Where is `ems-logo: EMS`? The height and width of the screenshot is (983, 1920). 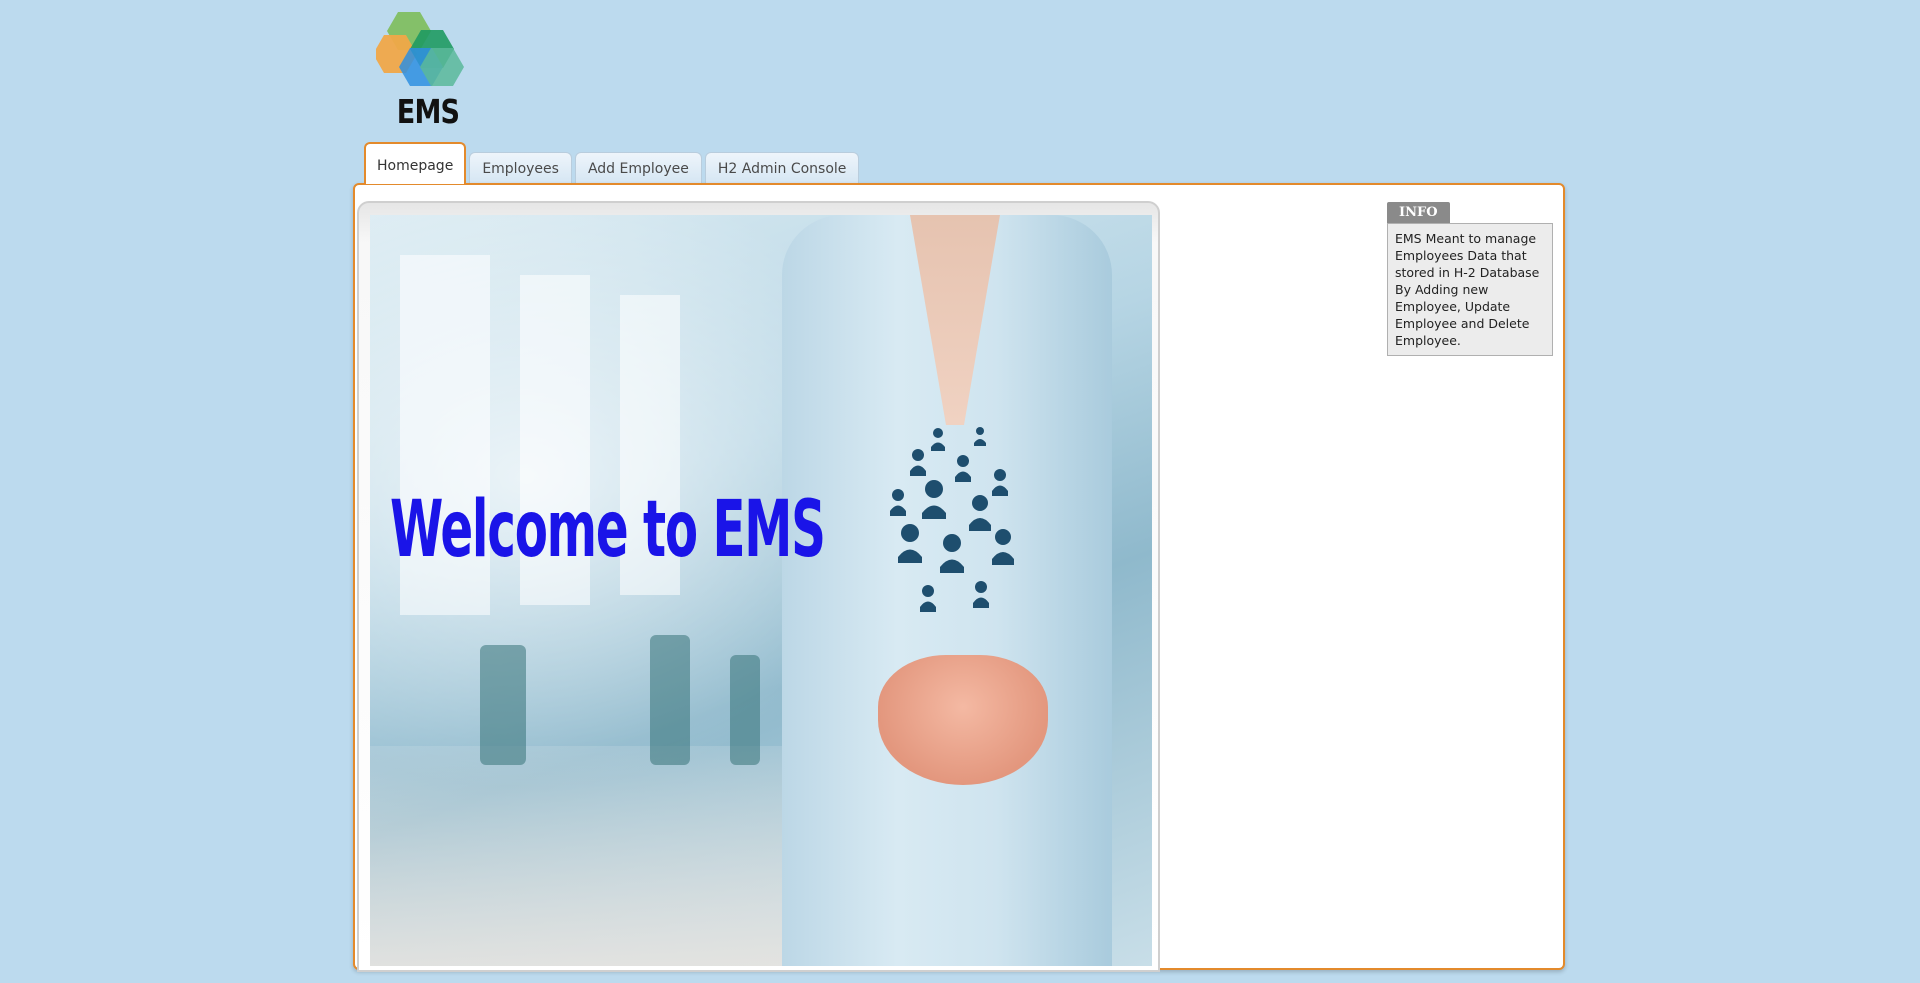 ems-logo: EMS is located at coordinates (428, 70).